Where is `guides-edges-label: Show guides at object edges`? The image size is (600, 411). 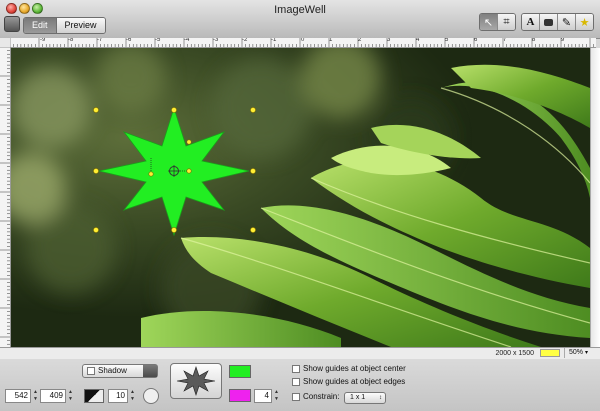
guides-edges-label: Show guides at object edges is located at coordinates (354, 381).